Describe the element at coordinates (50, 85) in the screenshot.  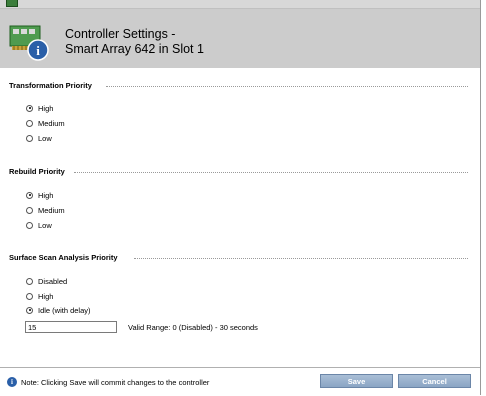
I see `transformation-priority-heading: Transformation Priority` at that location.